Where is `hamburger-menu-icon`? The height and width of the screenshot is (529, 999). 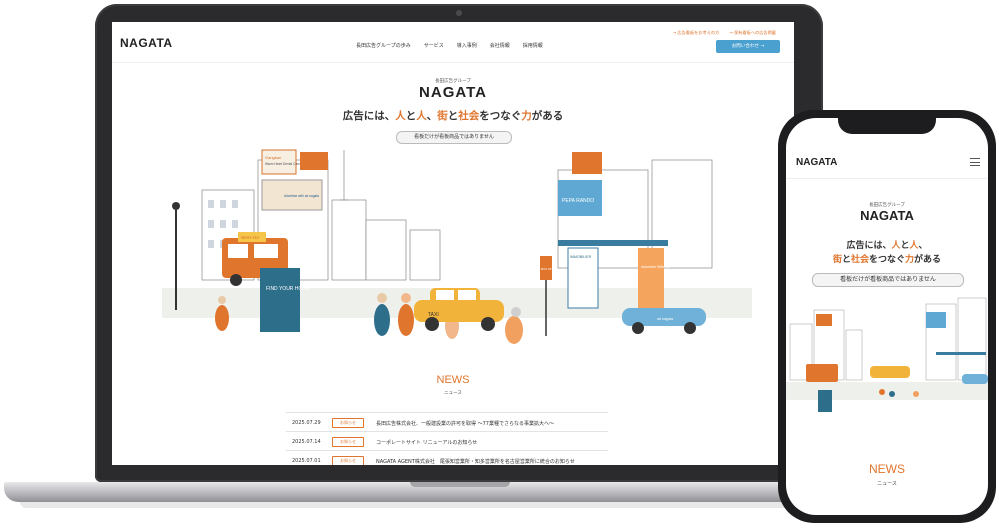
hamburger-menu-icon is located at coordinates (975, 163).